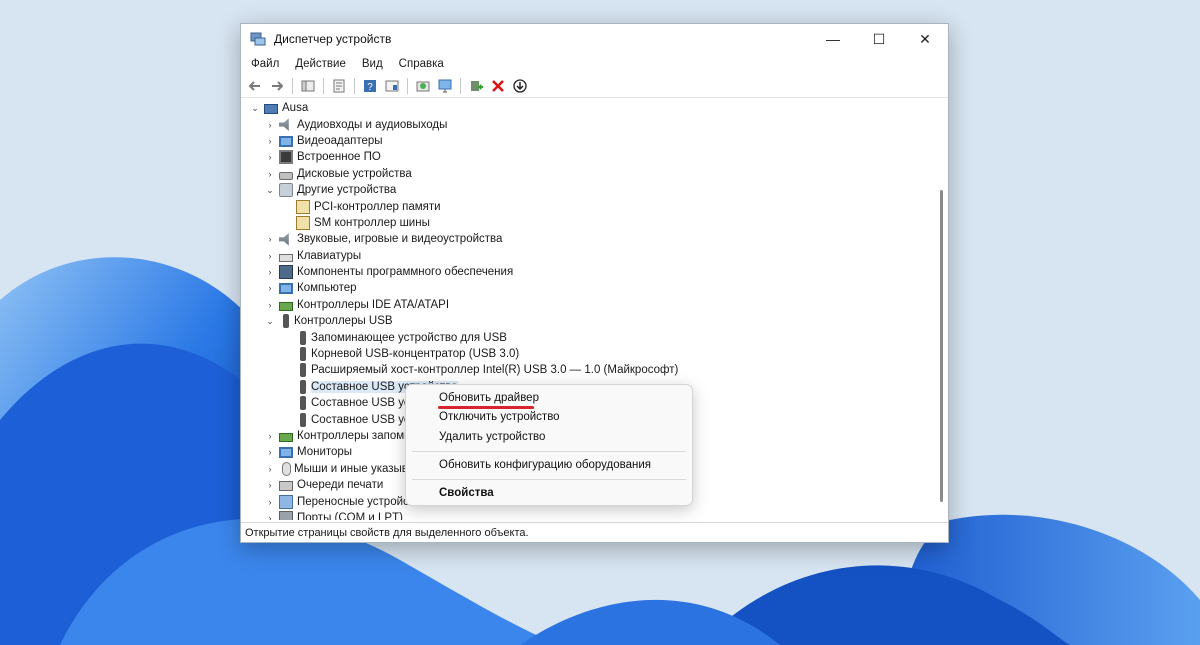 The height and width of the screenshot is (645, 1200). What do you see at coordinates (941, 346) in the screenshot?
I see `vertical-scrollbar` at bounding box center [941, 346].